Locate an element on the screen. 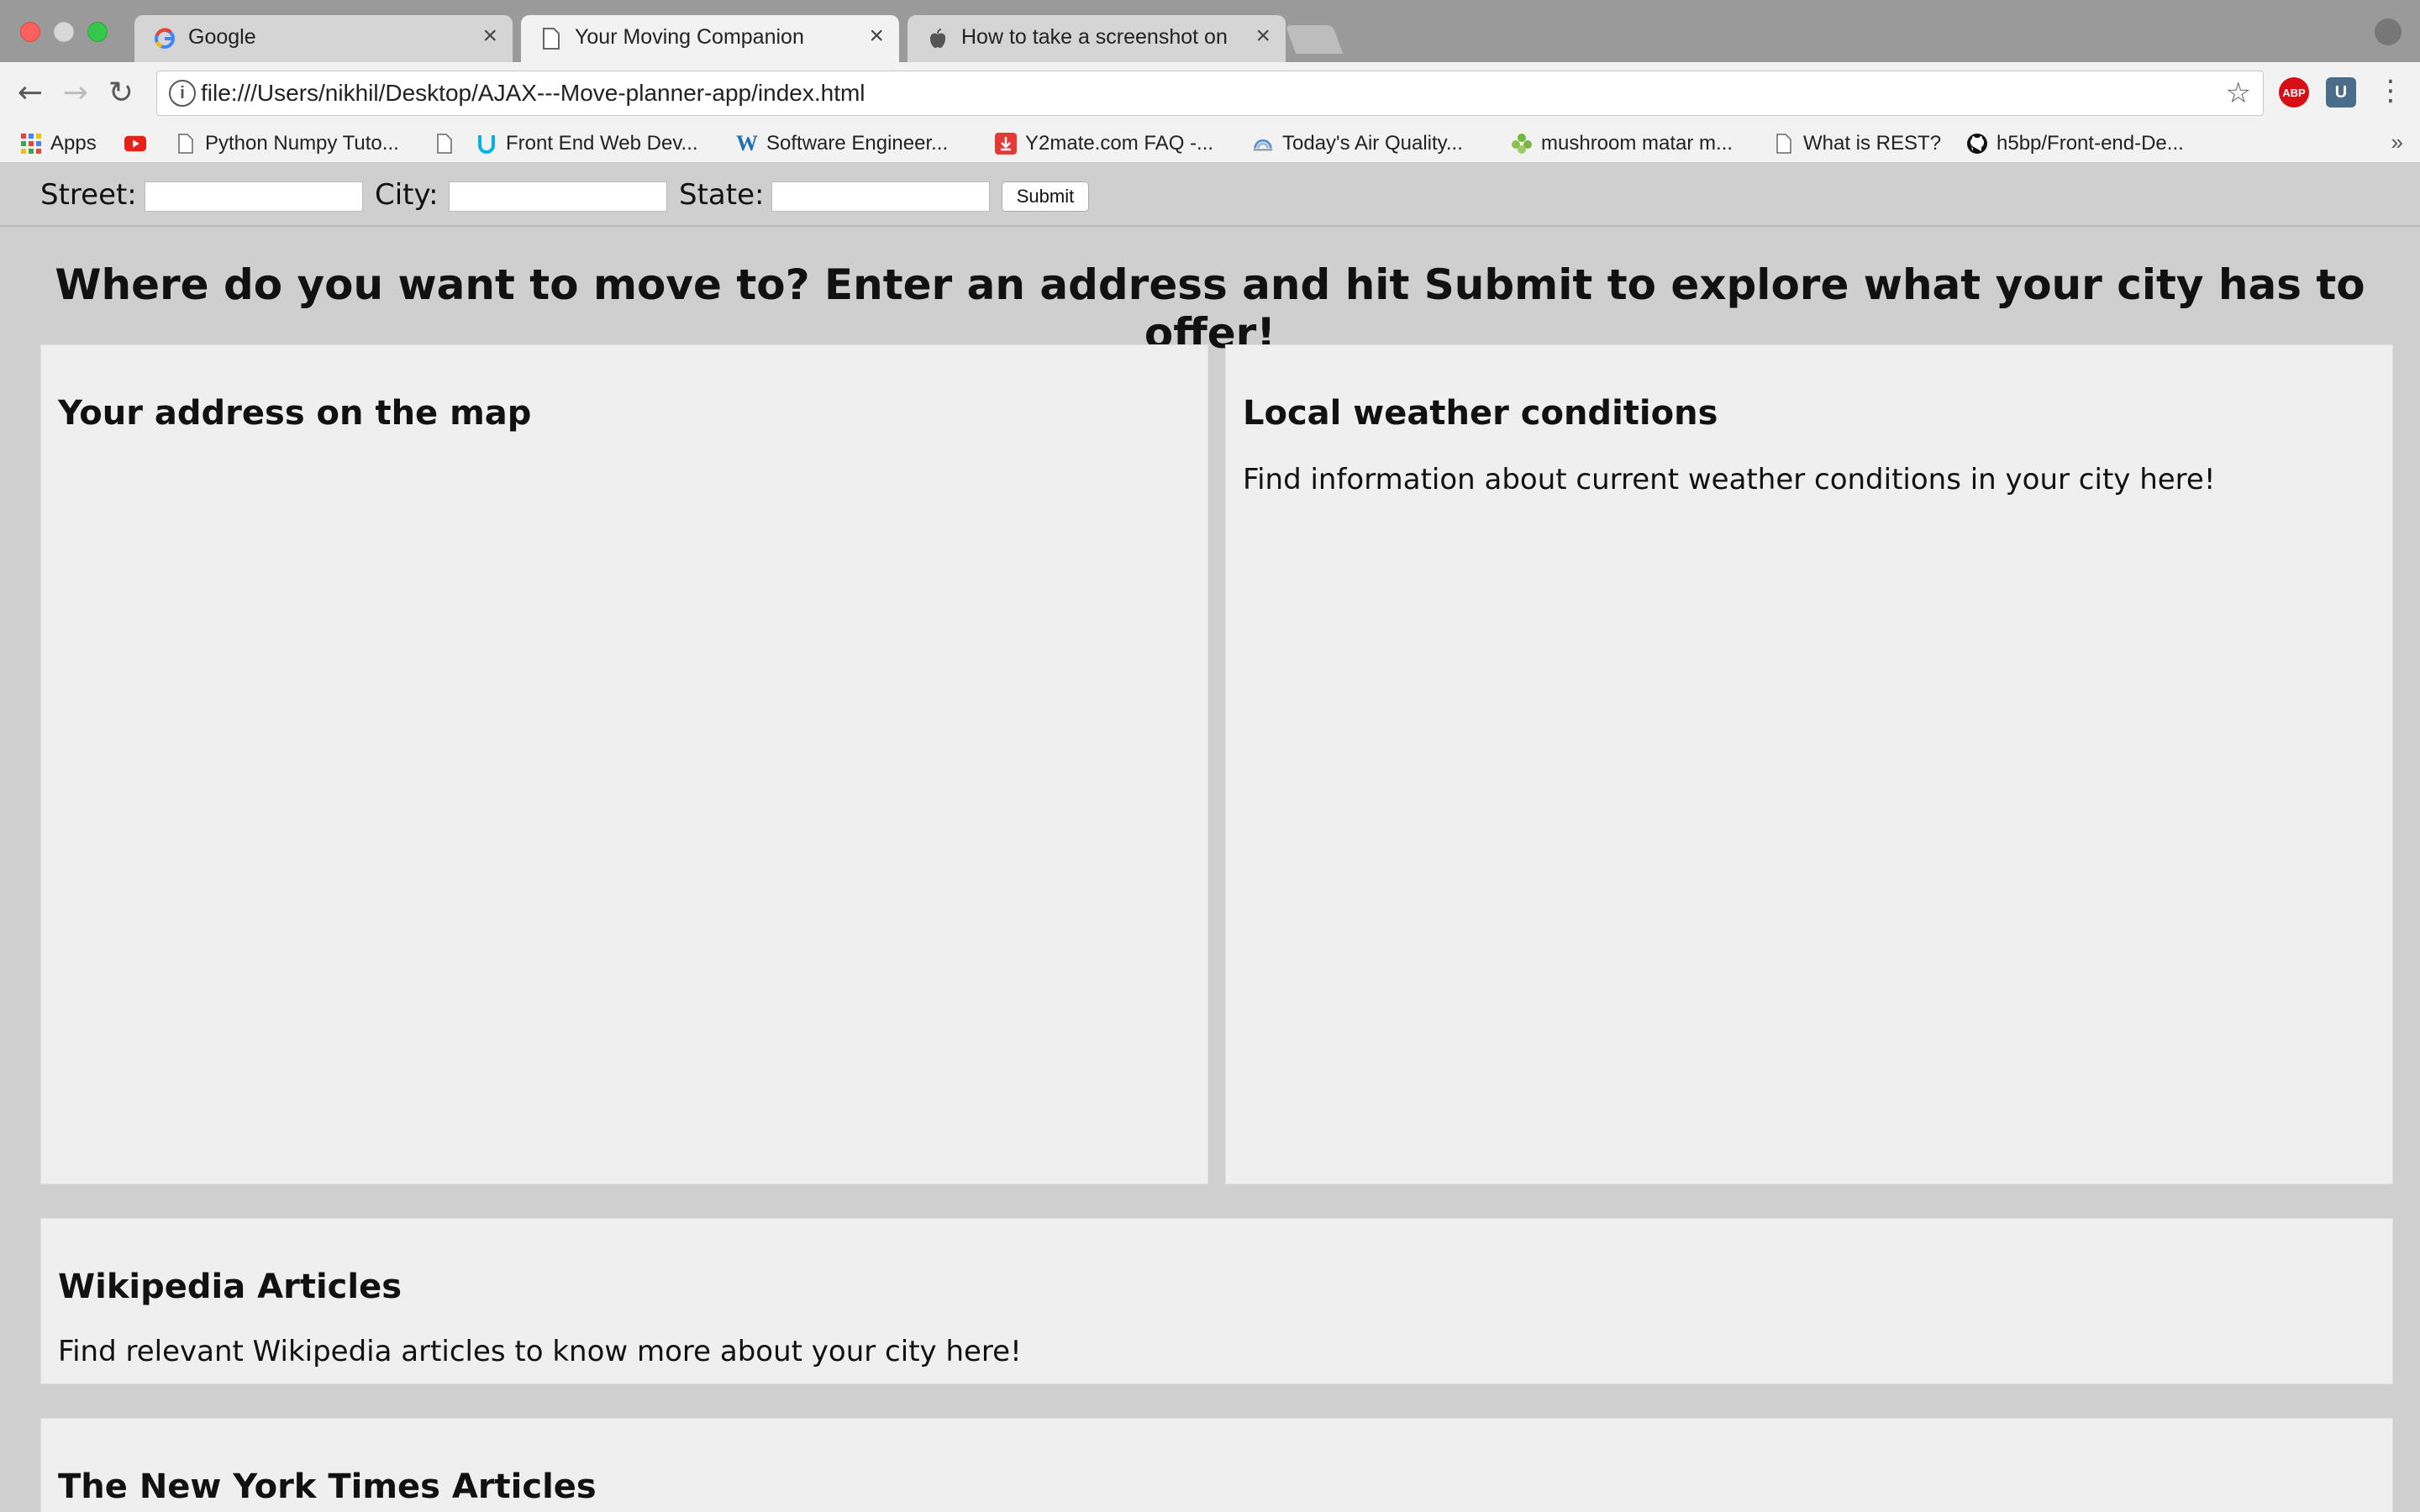 Image resolution: width=2420 pixels, height=1512 pixels. city-input is located at coordinates (558, 196).